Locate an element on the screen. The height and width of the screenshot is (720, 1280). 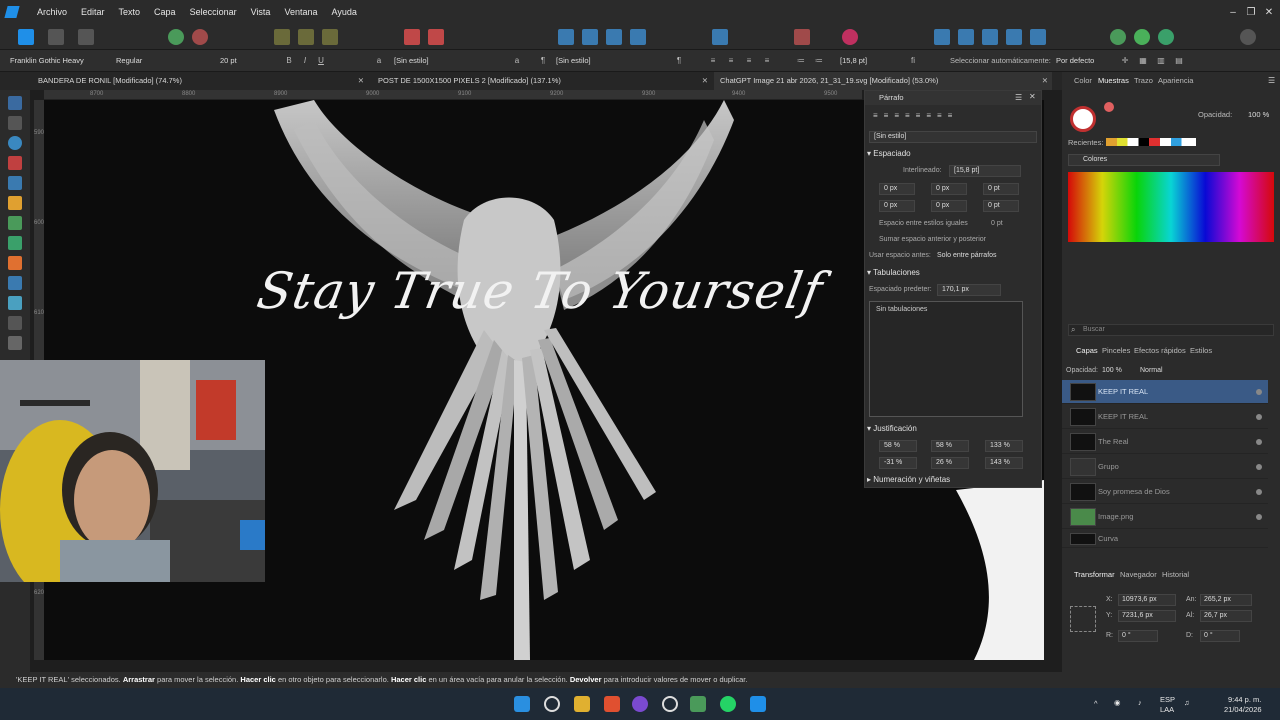
cloud-icon is located at coordinates (1142, 37).